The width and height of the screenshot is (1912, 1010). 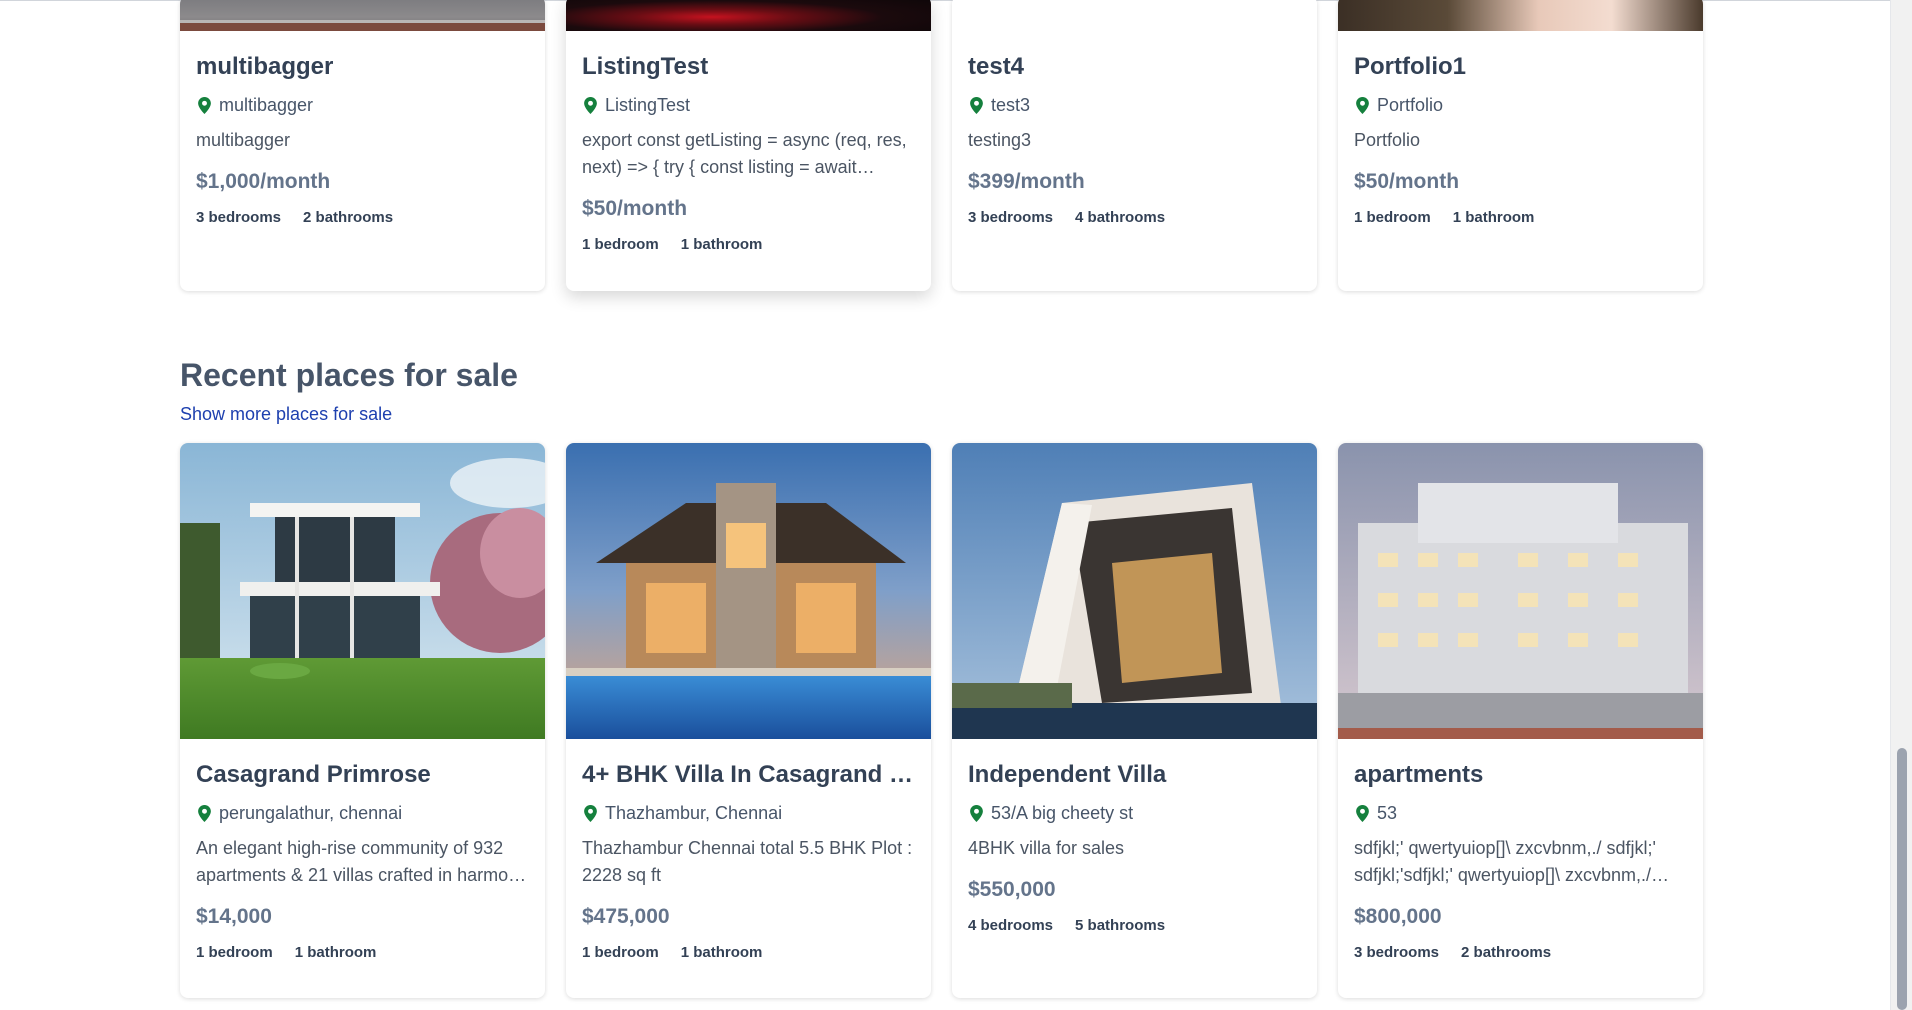 What do you see at coordinates (311, 813) in the screenshot?
I see `listing-address: perungalathur, chennai` at bounding box center [311, 813].